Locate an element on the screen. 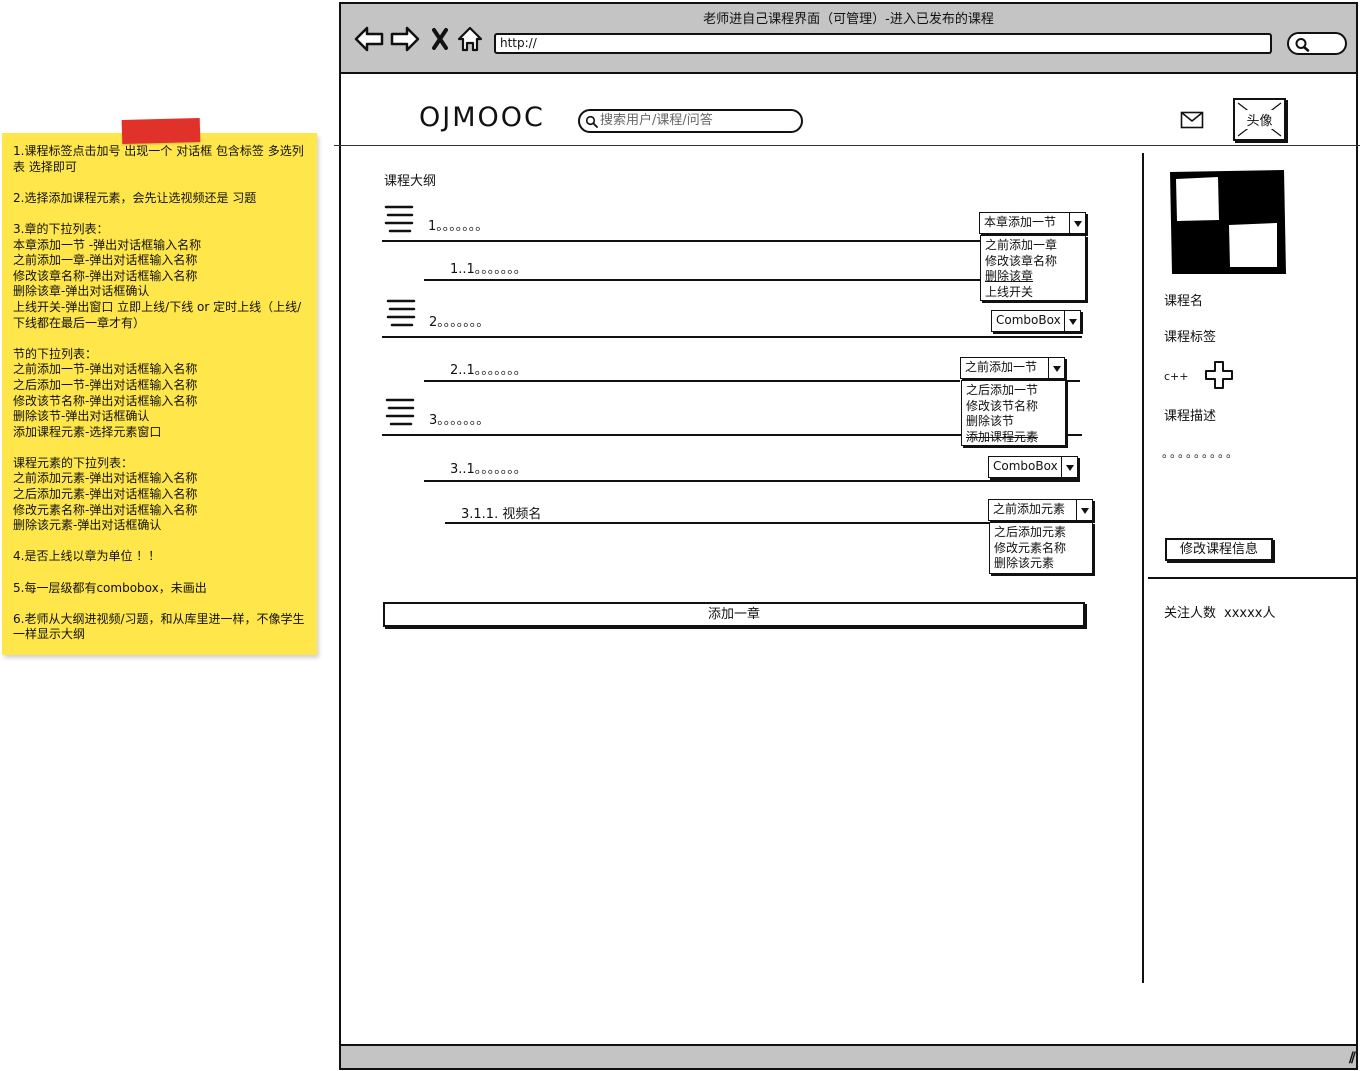 This screenshot has height=1071, width=1360. close-icon is located at coordinates (440, 39).